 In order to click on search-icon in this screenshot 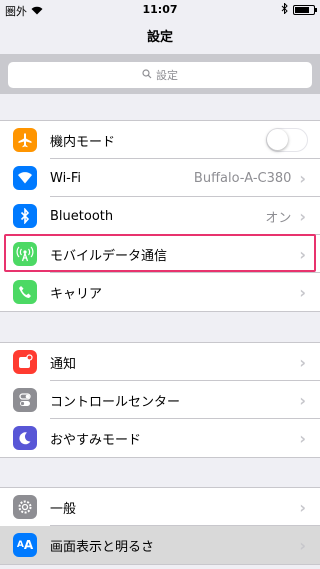, I will do `click(147, 75)`.